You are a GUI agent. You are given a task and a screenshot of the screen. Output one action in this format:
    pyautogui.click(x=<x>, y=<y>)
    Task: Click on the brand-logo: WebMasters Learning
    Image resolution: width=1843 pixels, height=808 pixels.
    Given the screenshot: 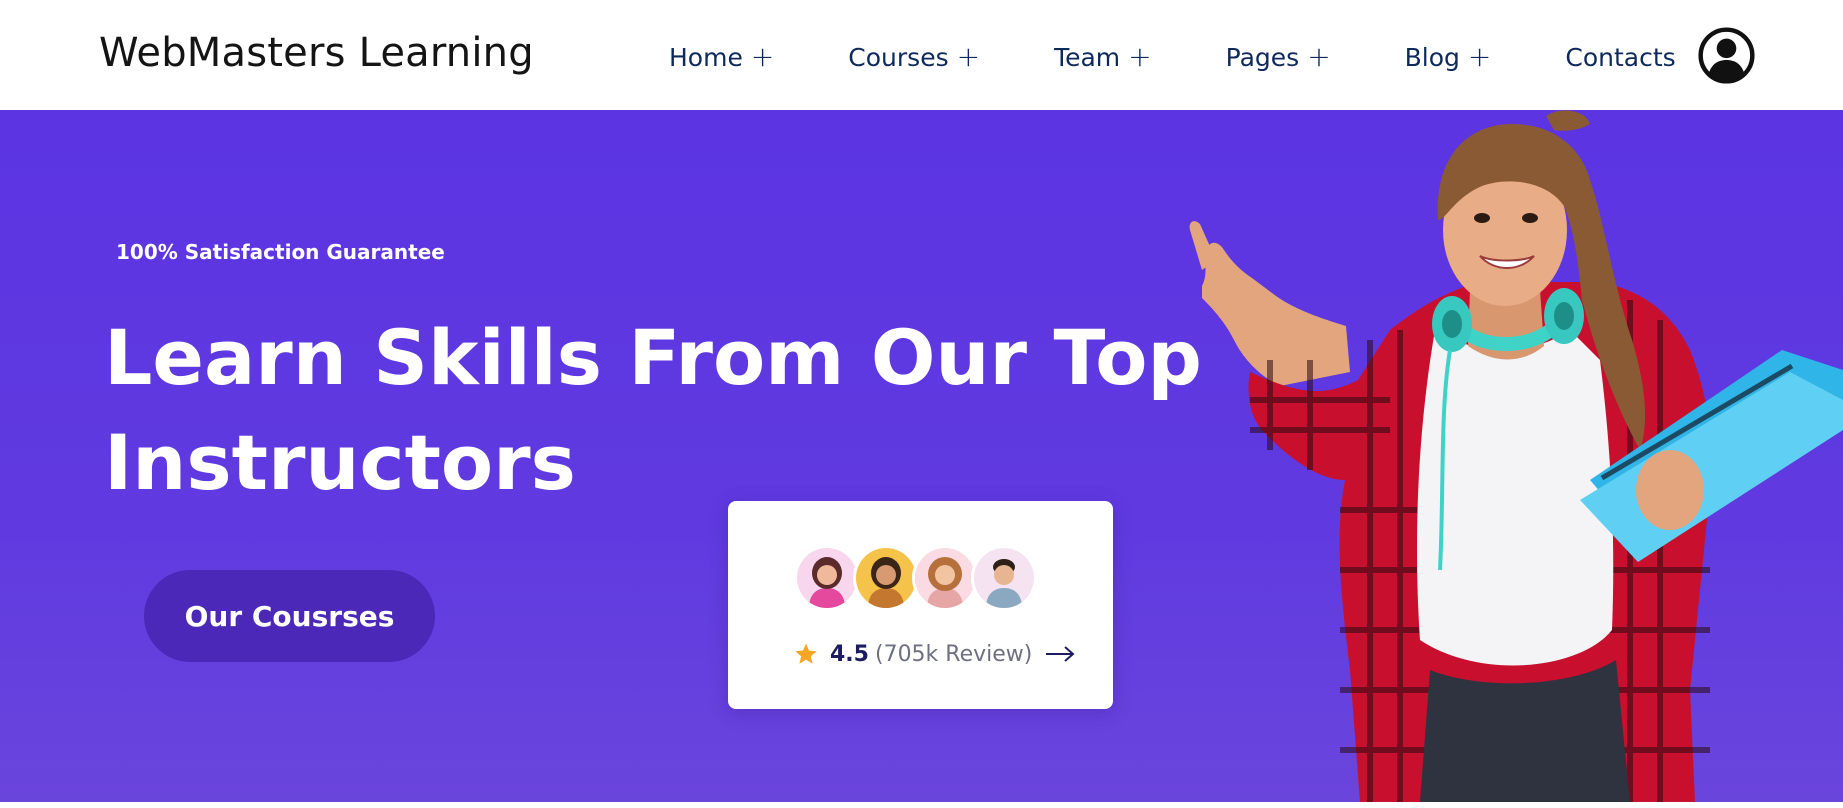 What is the action you would take?
    pyautogui.click(x=316, y=53)
    